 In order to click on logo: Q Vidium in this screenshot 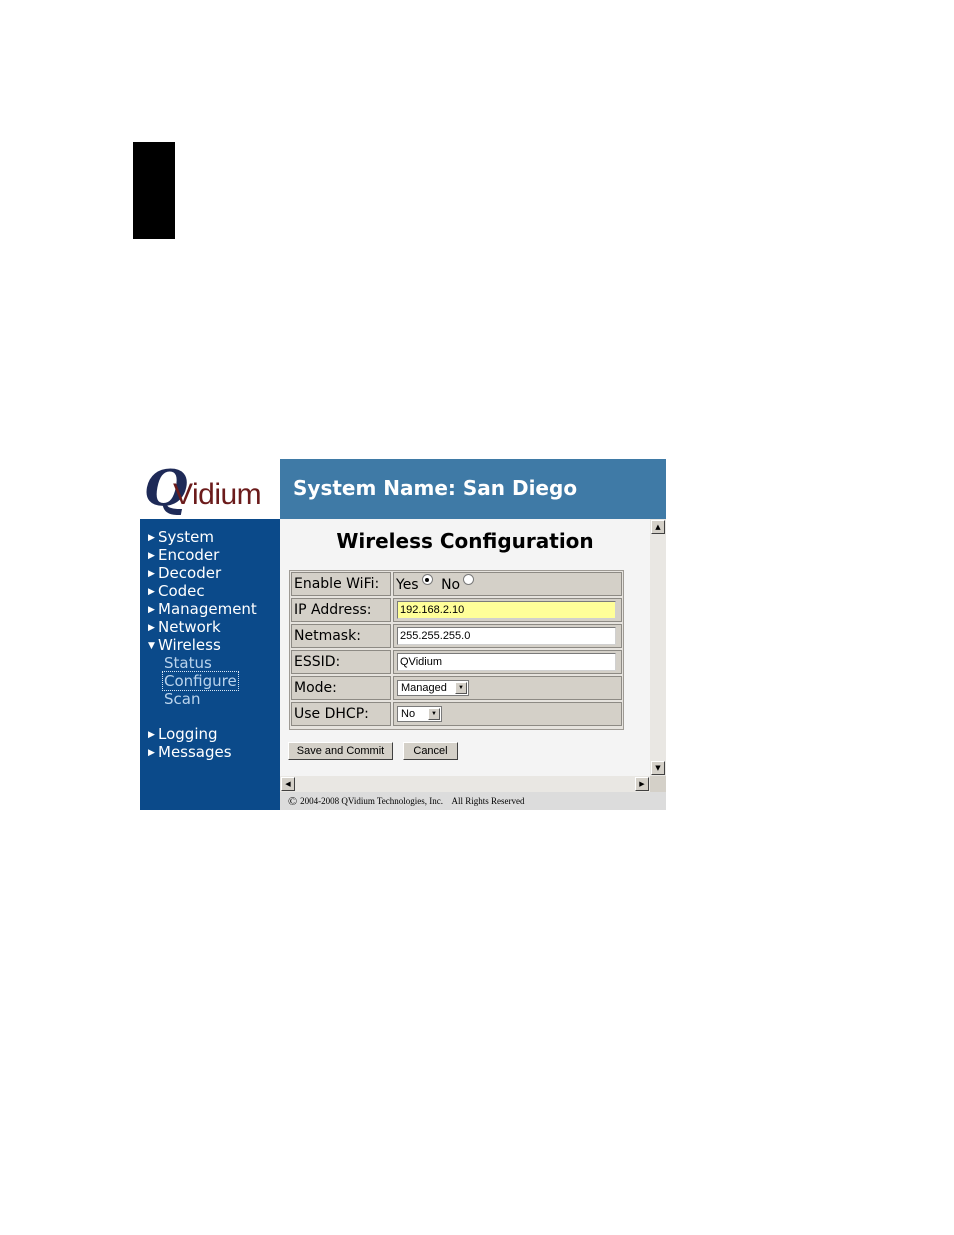, I will do `click(210, 489)`.